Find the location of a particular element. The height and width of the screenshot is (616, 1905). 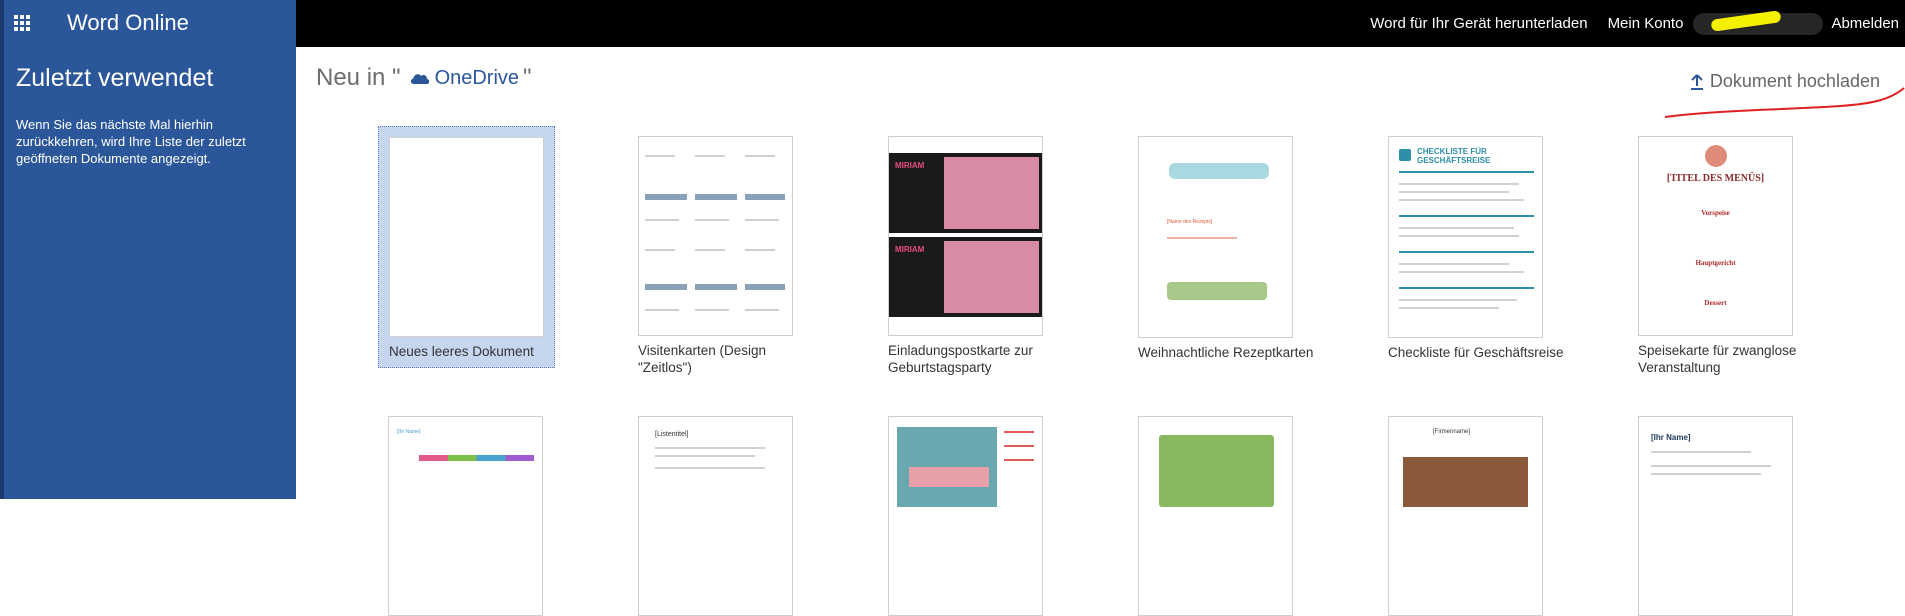

sidebar-edge is located at coordinates (2, 249).